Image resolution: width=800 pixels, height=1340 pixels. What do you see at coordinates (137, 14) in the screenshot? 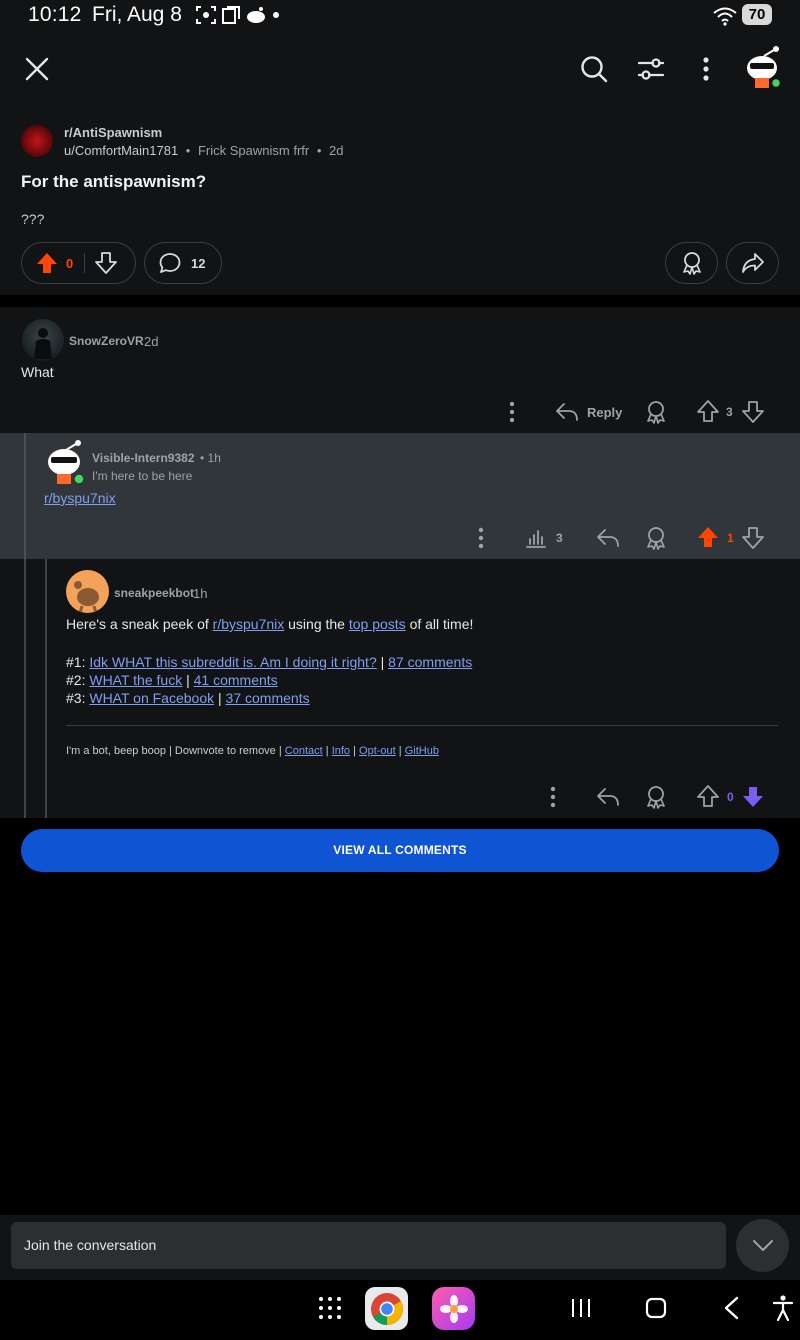
I see `status-date: Fri, Aug 8` at bounding box center [137, 14].